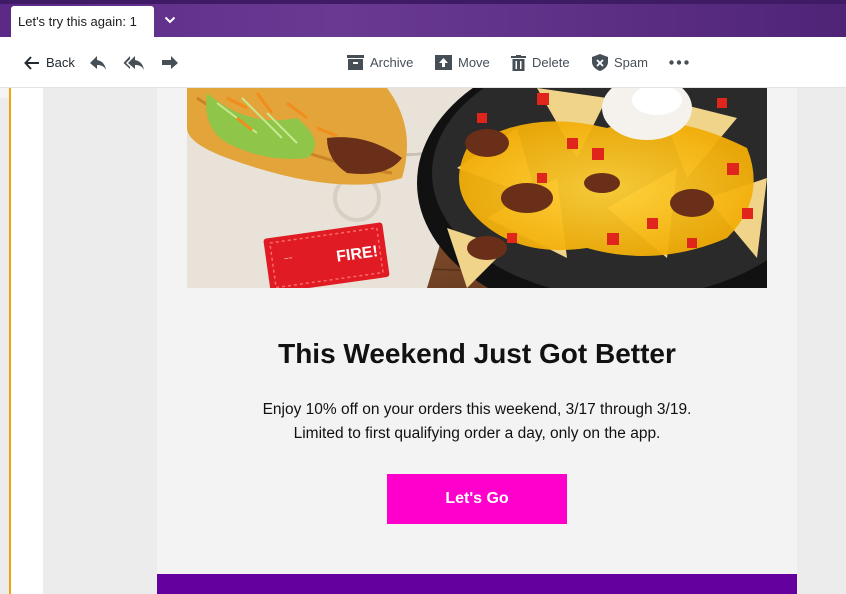 The image size is (846, 594). What do you see at coordinates (170, 20) in the screenshot?
I see `chevron-down-icon` at bounding box center [170, 20].